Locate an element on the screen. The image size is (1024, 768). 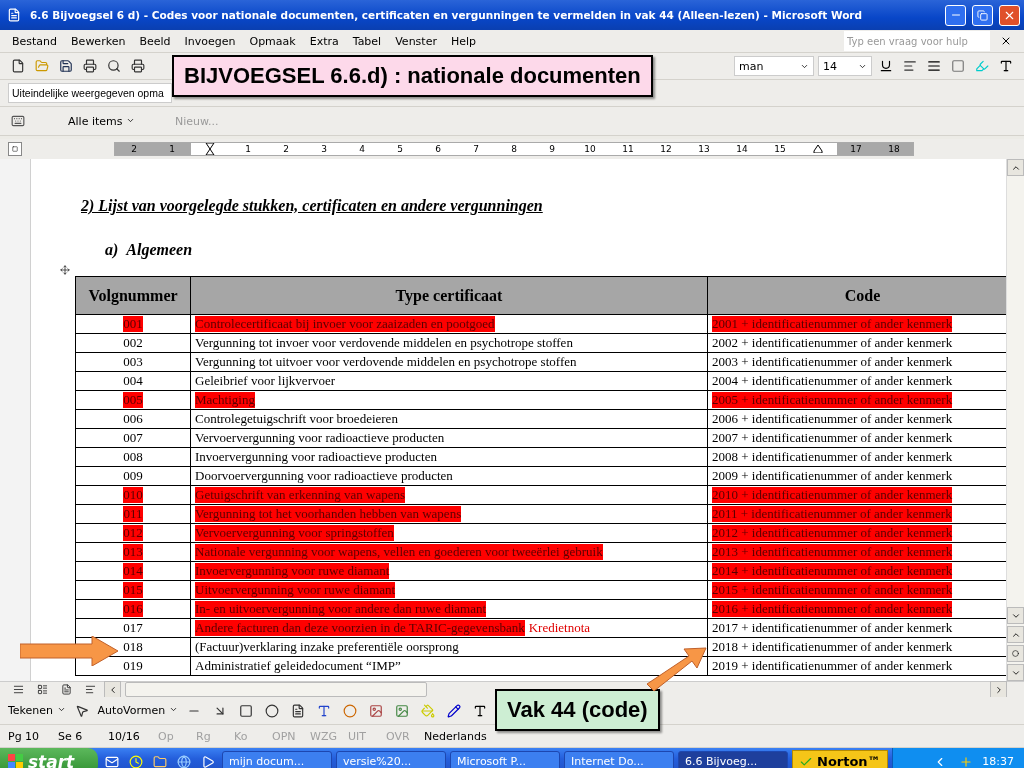
pointer-arrow is located at coordinates (677, 669).